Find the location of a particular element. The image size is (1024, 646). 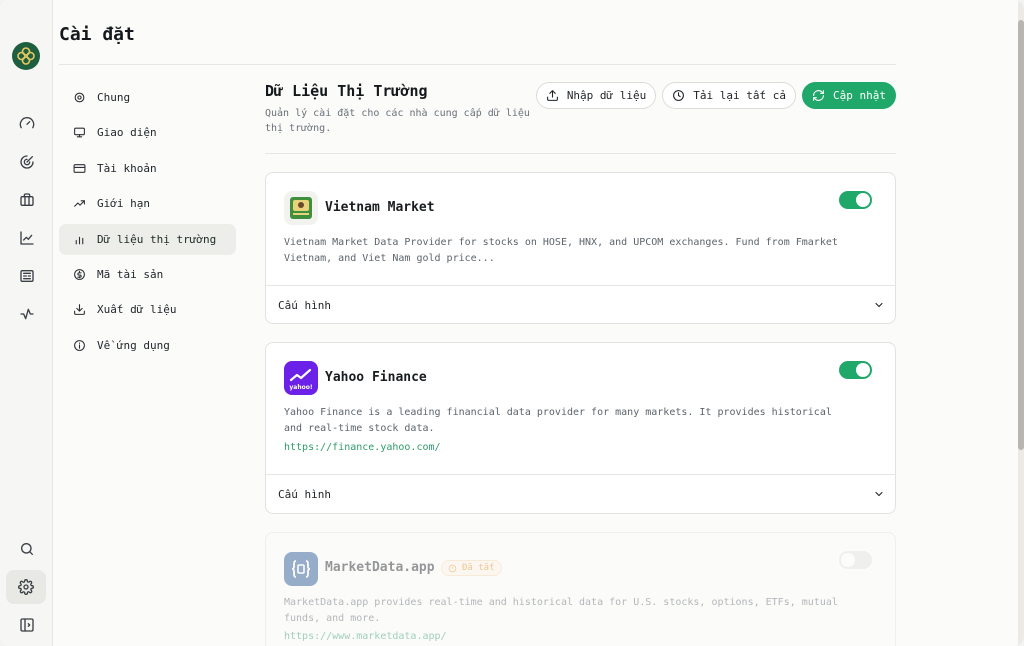

dollar-circle-icon is located at coordinates (79, 274).